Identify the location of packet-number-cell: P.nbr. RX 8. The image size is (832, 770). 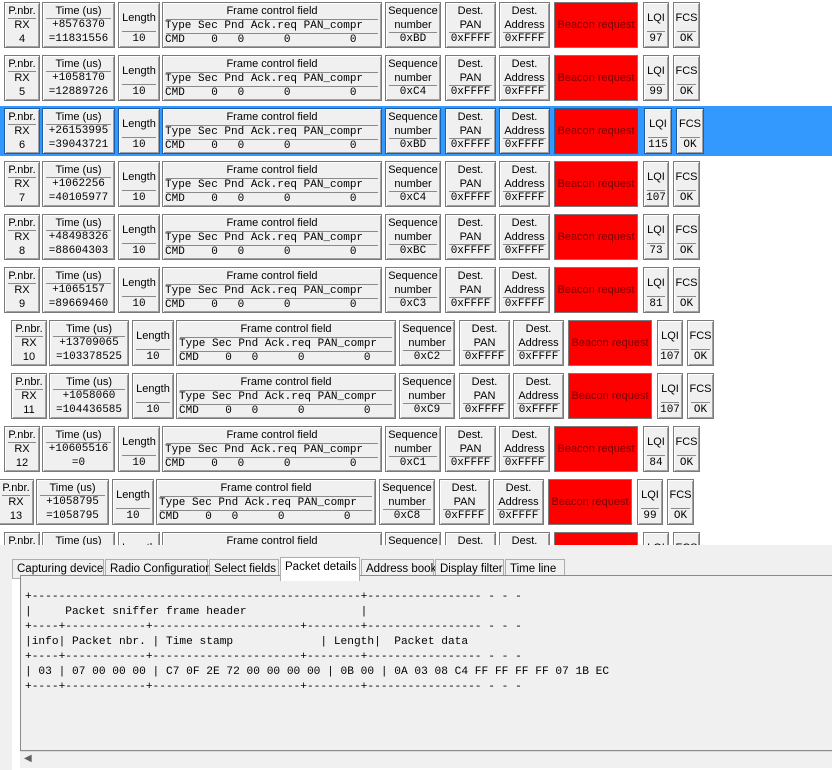
(22, 237).